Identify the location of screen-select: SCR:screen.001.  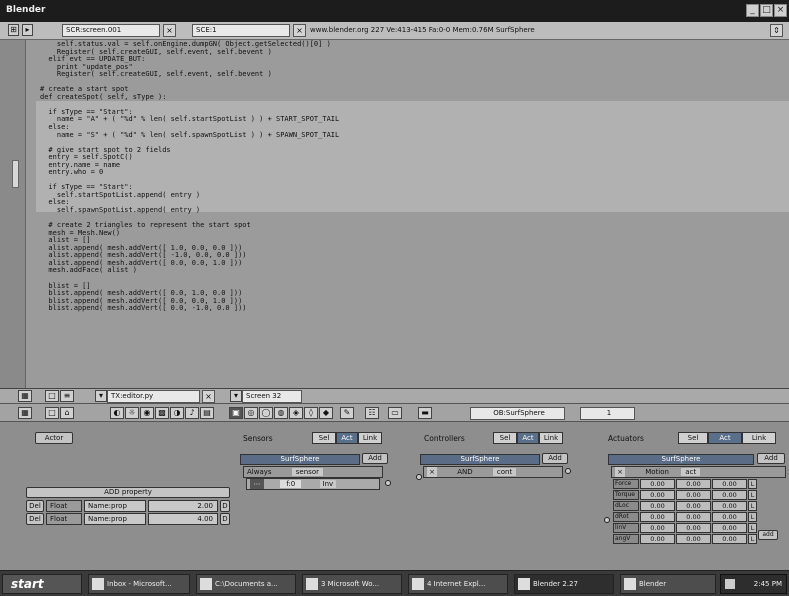
(111, 30).